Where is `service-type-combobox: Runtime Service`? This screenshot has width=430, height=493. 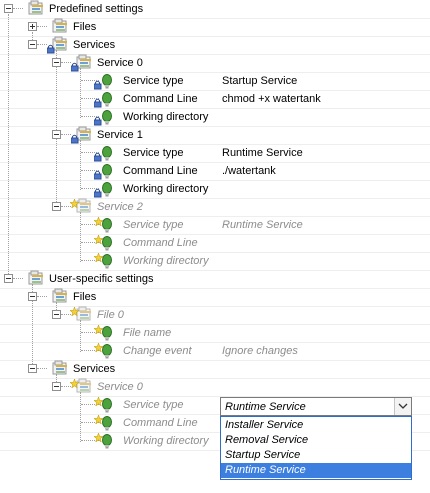
service-type-combobox: Runtime Service is located at coordinates (316, 406).